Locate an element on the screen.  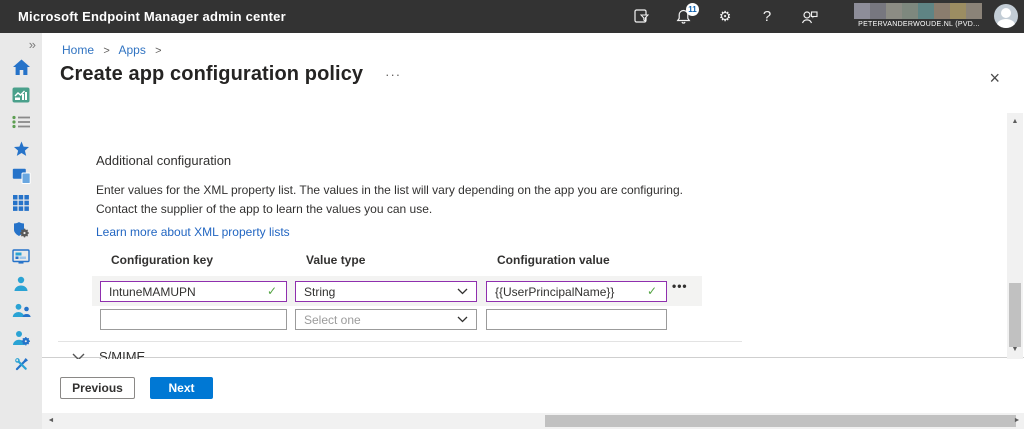
section-heading: Additional configuration is located at coordinates (164, 160).